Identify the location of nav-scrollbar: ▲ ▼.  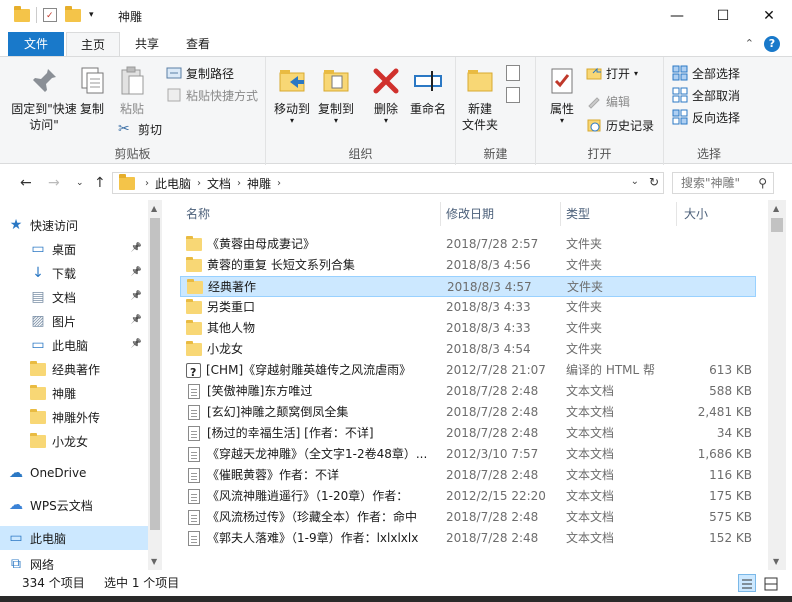
(155, 385).